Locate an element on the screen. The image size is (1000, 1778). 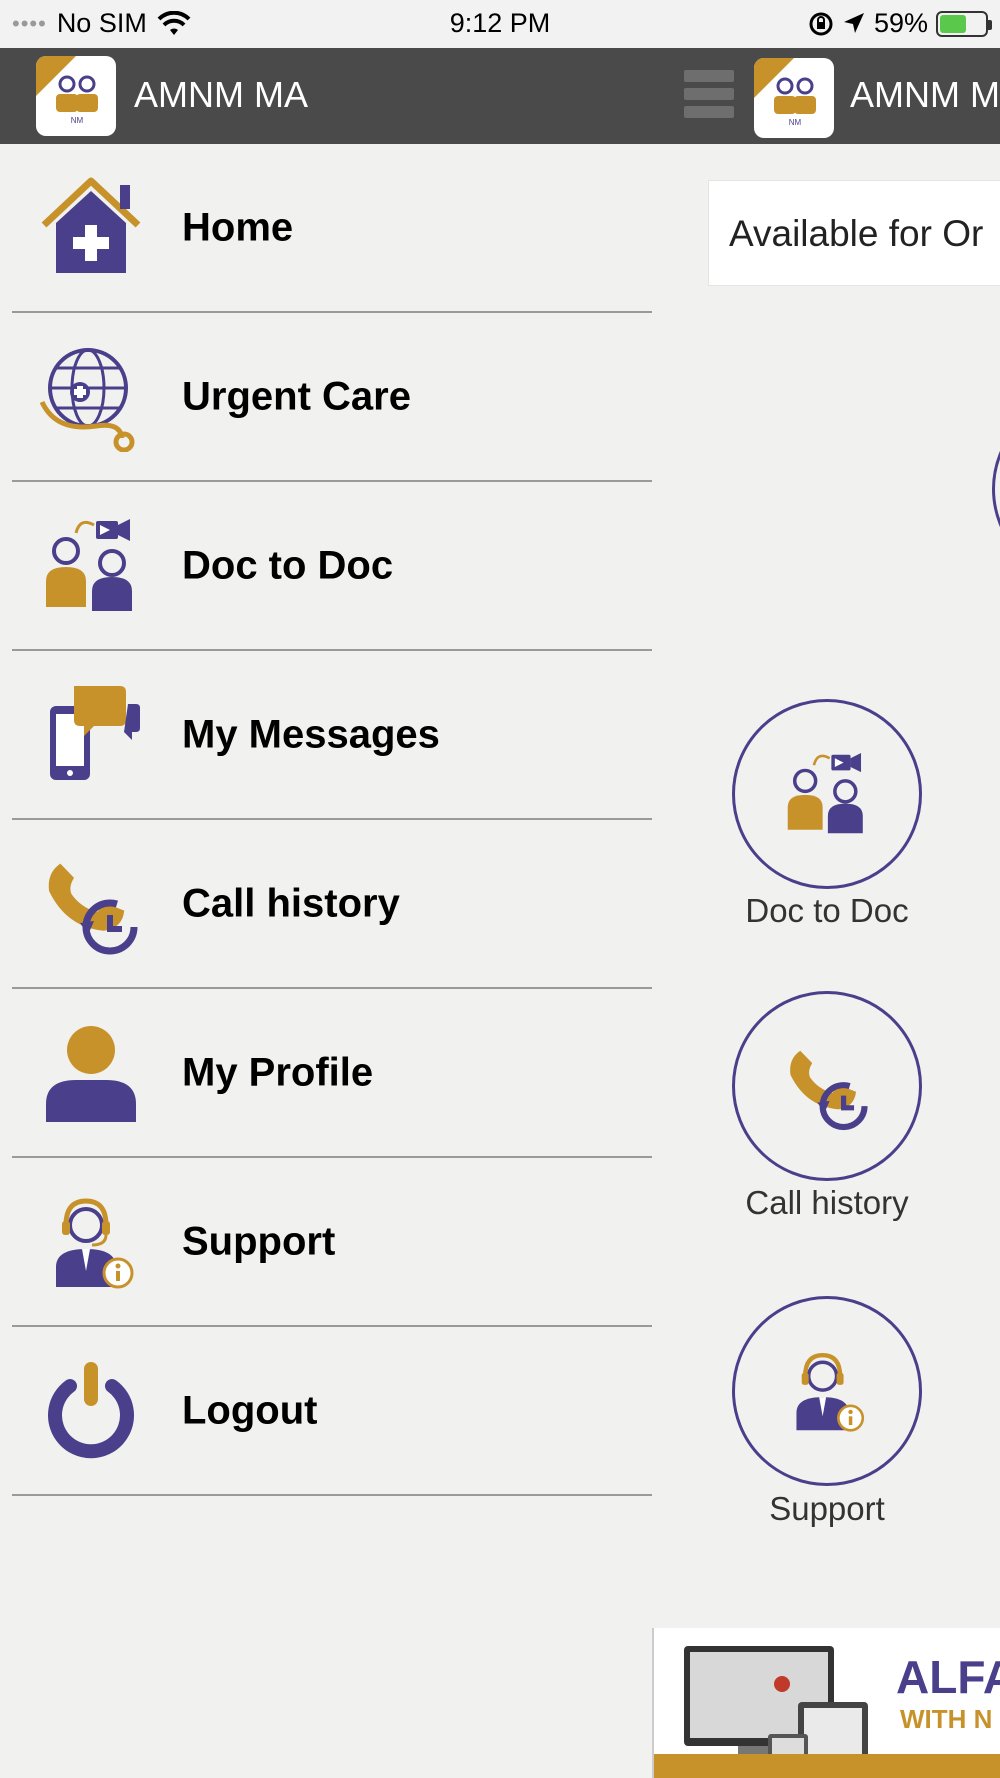
tile-label-doc-to-doc: Doc to Doc is located at coordinates (827, 910).